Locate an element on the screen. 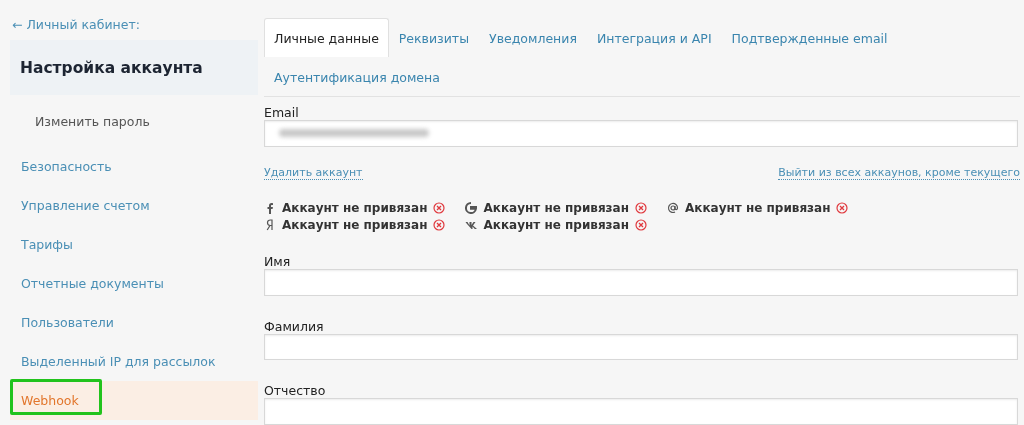 The image size is (1024, 425). field-label: Email is located at coordinates (282, 112).